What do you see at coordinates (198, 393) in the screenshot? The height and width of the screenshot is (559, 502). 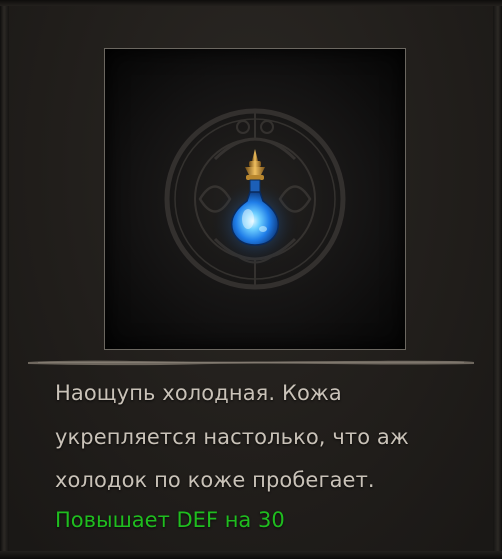 I see `description-line: Наощупь холодная. Кожа` at bounding box center [198, 393].